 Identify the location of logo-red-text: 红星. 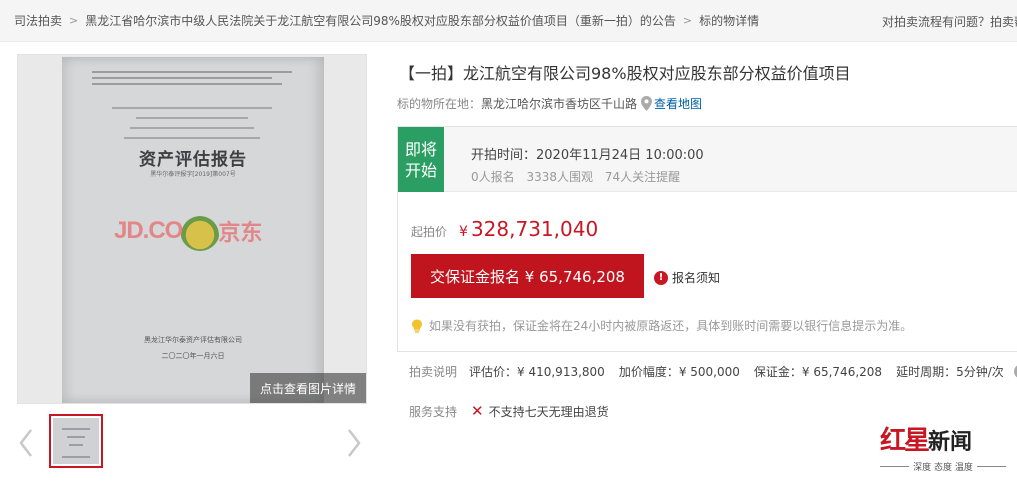
(905, 441).